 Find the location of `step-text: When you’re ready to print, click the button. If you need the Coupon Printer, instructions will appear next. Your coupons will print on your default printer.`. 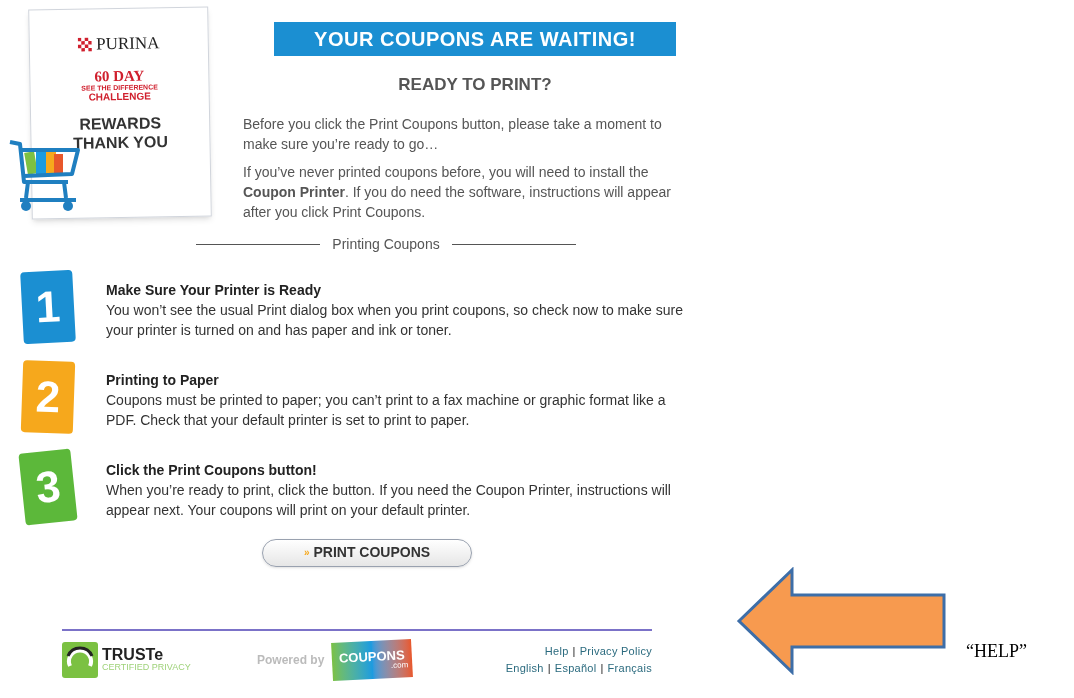

step-text: When you’re ready to print, click the button. If you need the Coupon Printer, instructions will appear next. Your coupons will print on your default printer. is located at coordinates (389, 500).